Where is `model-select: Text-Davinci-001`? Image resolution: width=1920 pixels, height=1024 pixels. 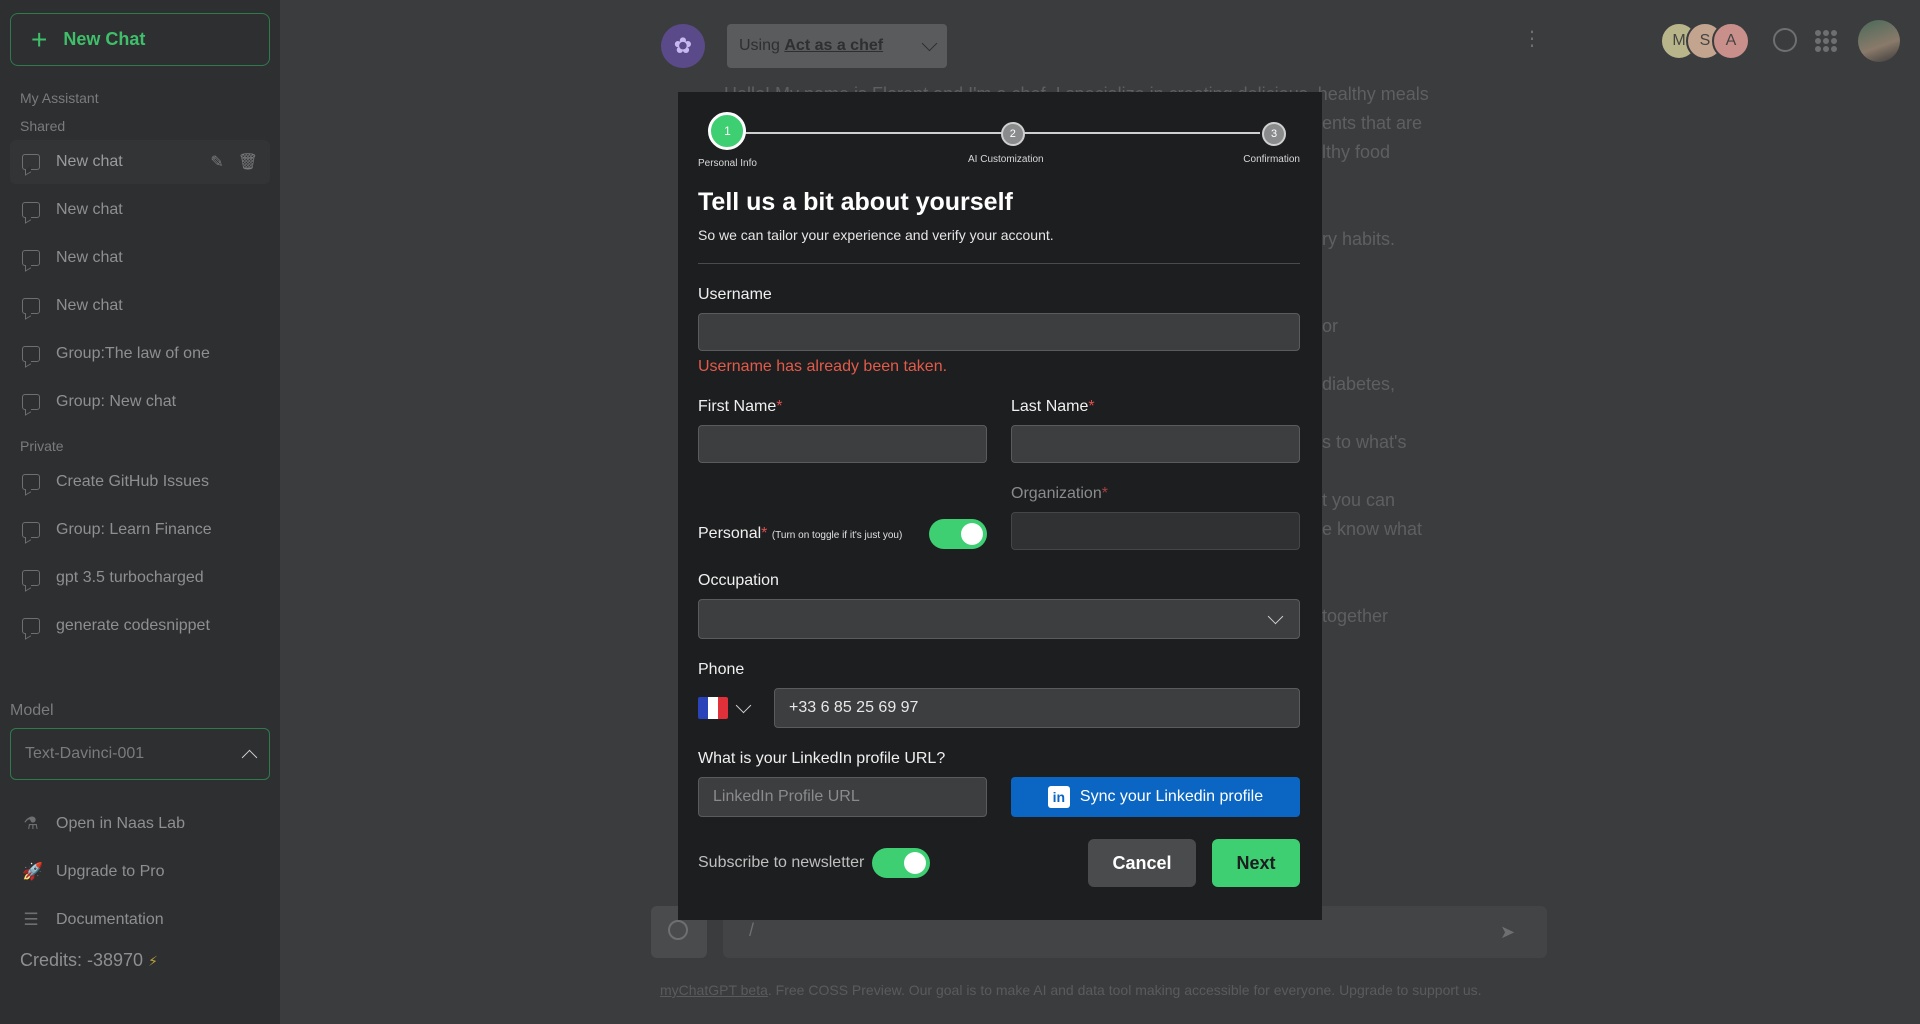
model-select: Text-Davinci-001 is located at coordinates (140, 754).